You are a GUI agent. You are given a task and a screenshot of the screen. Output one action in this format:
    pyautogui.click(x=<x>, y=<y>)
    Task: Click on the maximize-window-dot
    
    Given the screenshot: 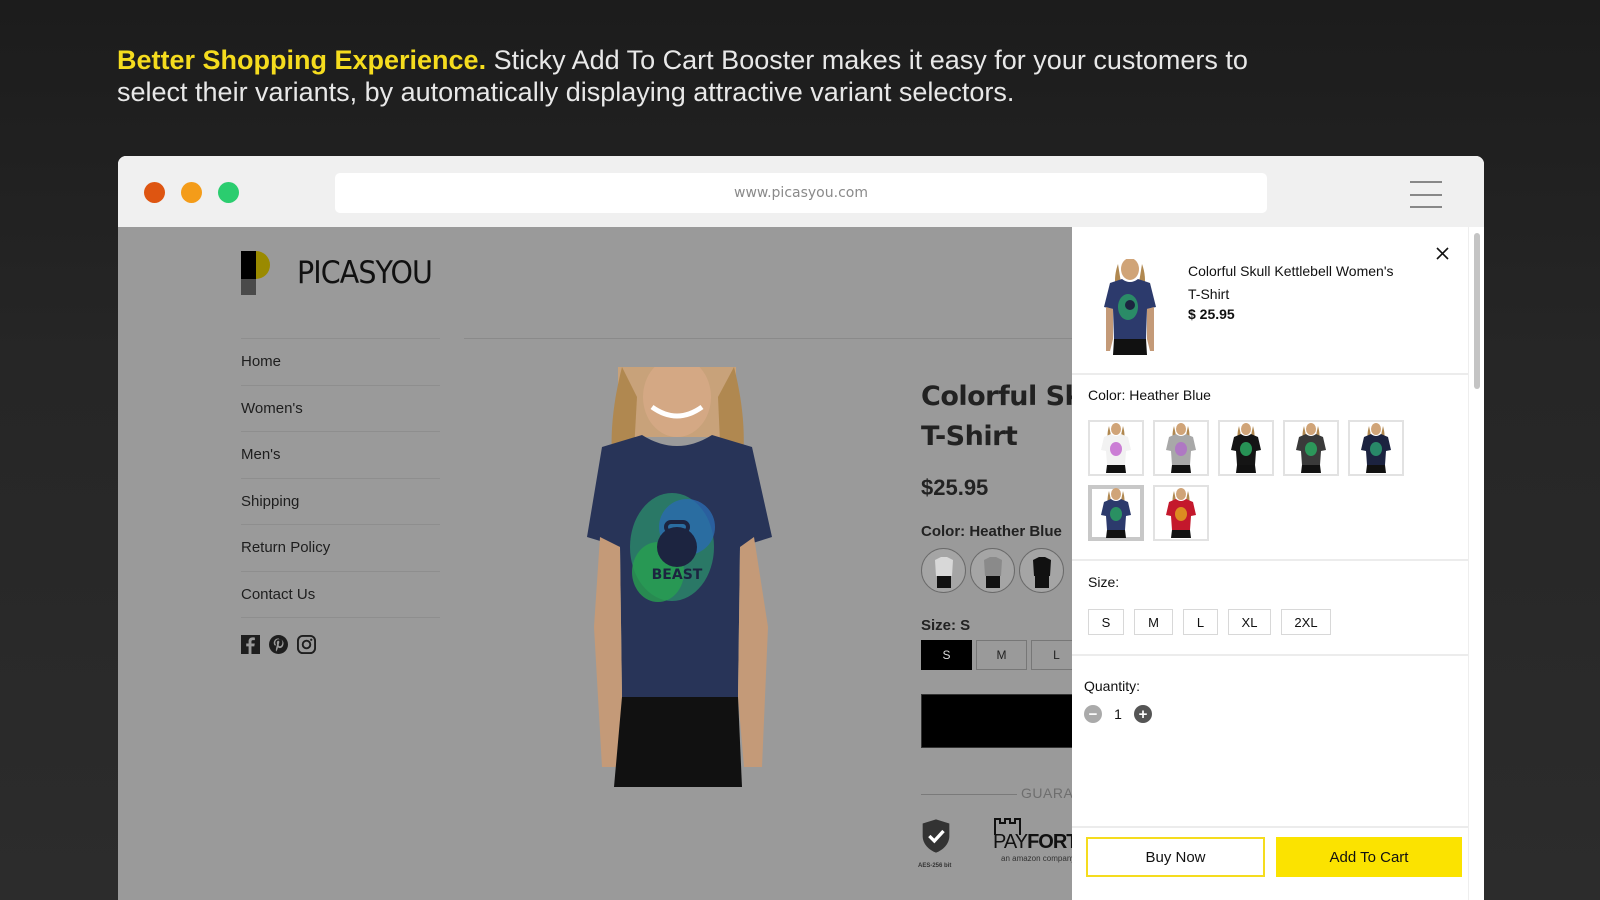 What is the action you would take?
    pyautogui.click(x=228, y=192)
    